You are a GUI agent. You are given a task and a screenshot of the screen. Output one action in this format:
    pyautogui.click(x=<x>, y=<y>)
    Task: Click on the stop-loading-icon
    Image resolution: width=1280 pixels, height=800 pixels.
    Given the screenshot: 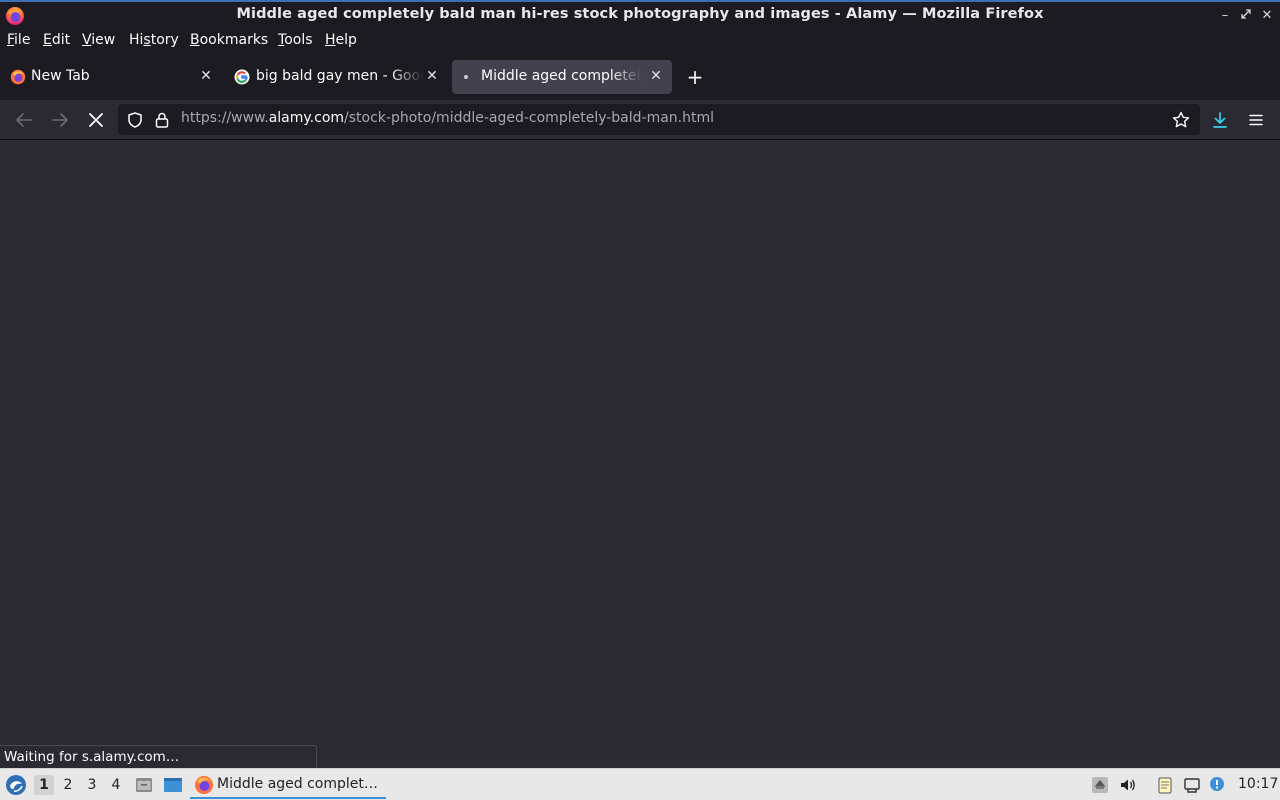 What is the action you would take?
    pyautogui.click(x=96, y=120)
    